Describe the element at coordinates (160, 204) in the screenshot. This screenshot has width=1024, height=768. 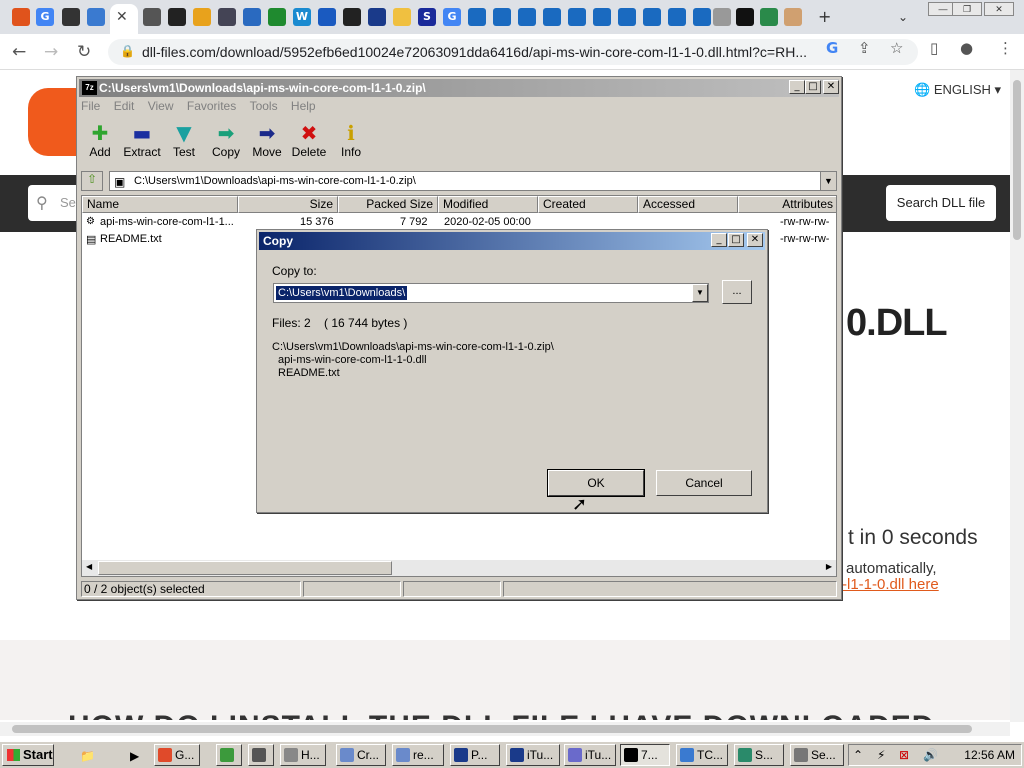
I see `column-header-name: Name` at that location.